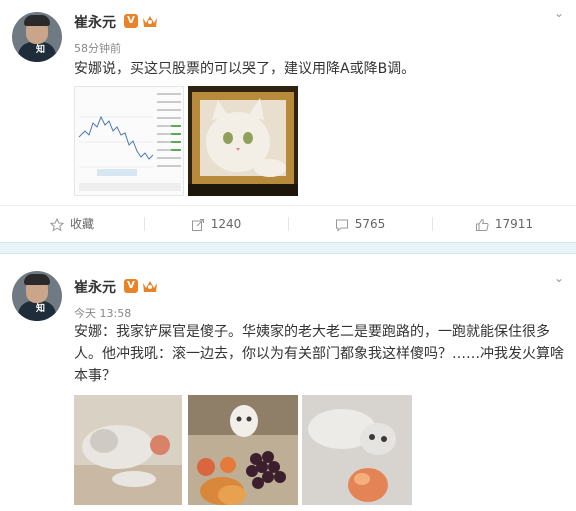 This screenshot has width=576, height=511. Describe the element at coordinates (197, 224) in the screenshot. I see `repost-icon` at that location.